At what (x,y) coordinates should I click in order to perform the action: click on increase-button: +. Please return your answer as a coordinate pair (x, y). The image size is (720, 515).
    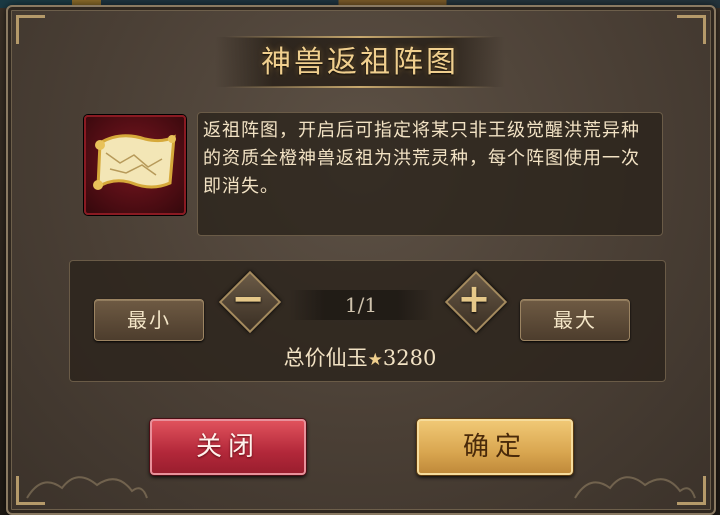
    Looking at the image, I should click on (476, 302).